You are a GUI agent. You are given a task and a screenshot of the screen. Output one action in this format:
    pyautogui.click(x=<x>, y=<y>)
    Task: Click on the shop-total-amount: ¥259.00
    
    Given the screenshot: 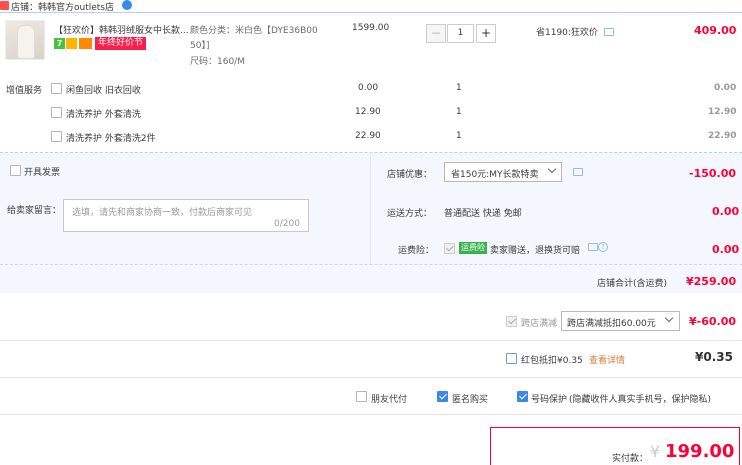 What is the action you would take?
    pyautogui.click(x=711, y=281)
    